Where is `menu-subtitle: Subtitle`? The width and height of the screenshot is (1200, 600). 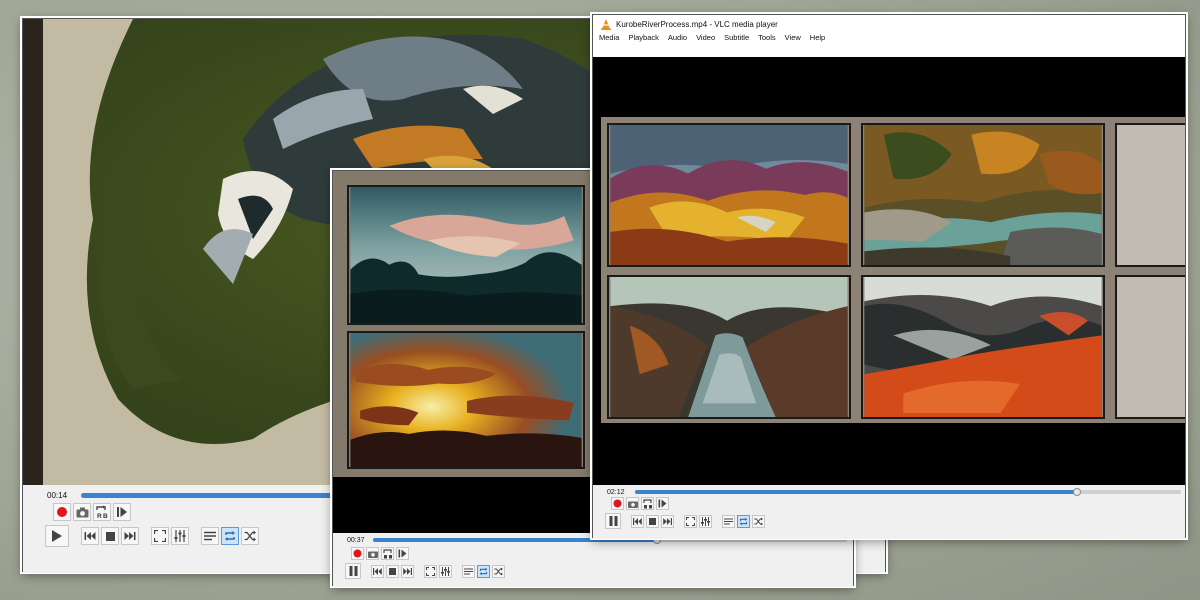 menu-subtitle: Subtitle is located at coordinates (736, 37).